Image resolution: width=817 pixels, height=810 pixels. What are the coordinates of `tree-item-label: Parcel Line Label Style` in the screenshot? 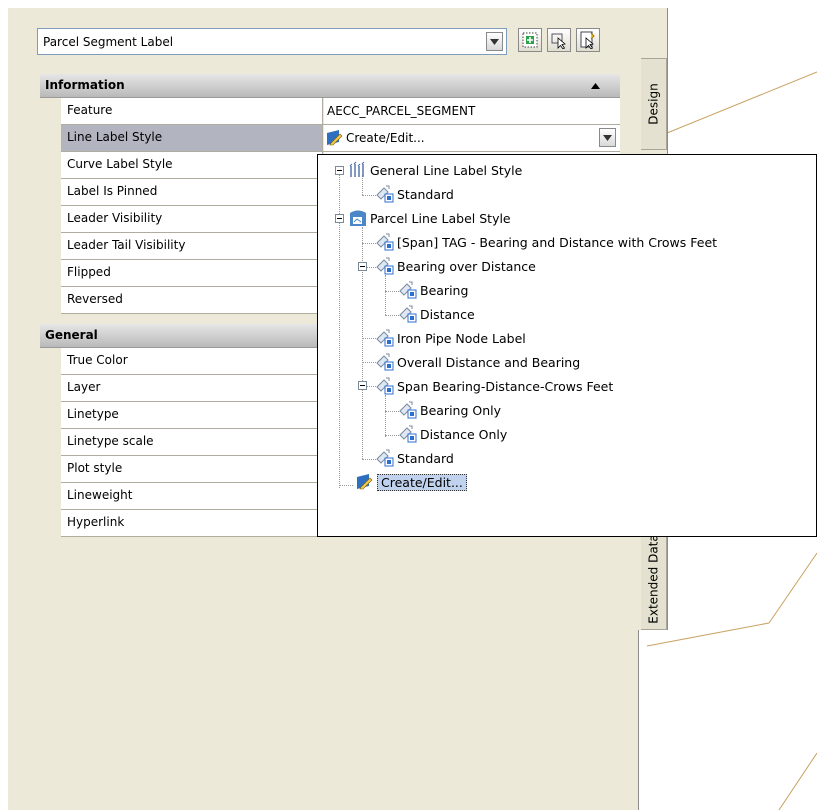 It's located at (440, 218).